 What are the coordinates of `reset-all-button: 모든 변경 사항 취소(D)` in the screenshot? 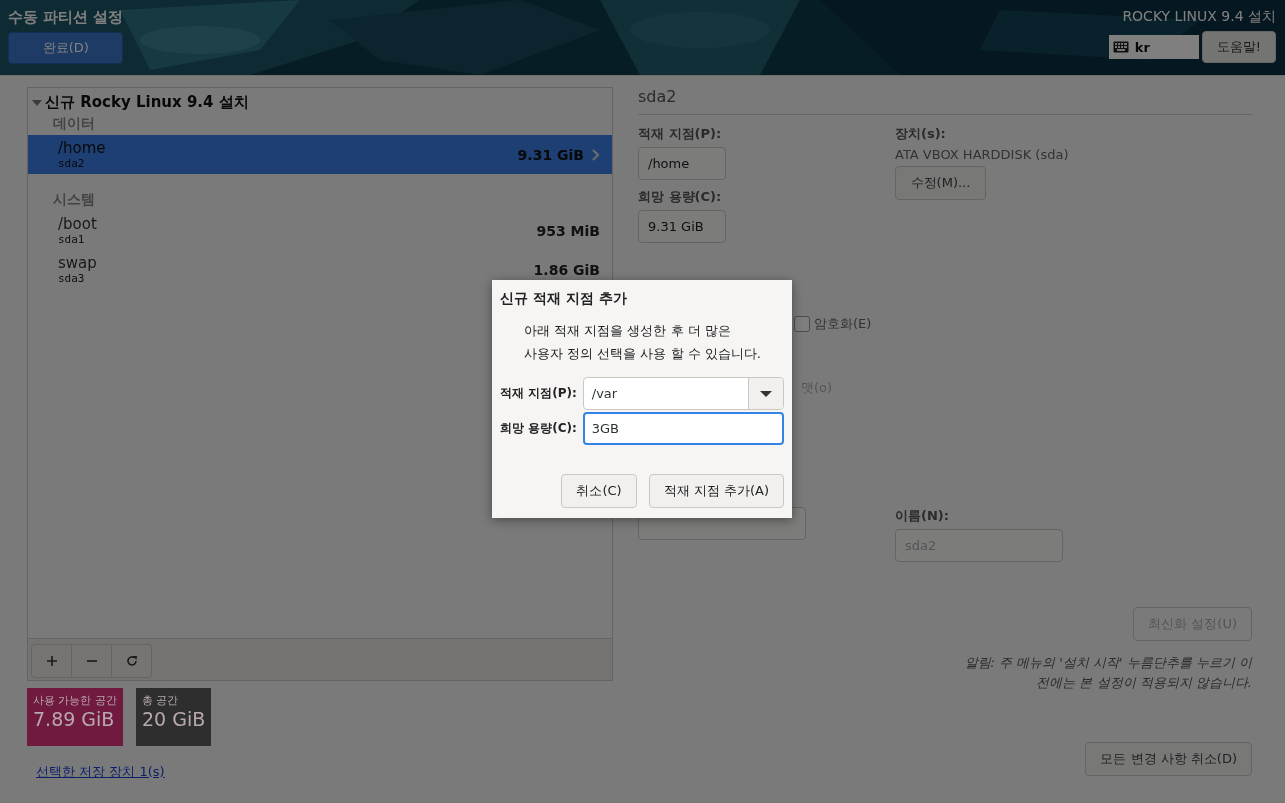 It's located at (1168, 759).